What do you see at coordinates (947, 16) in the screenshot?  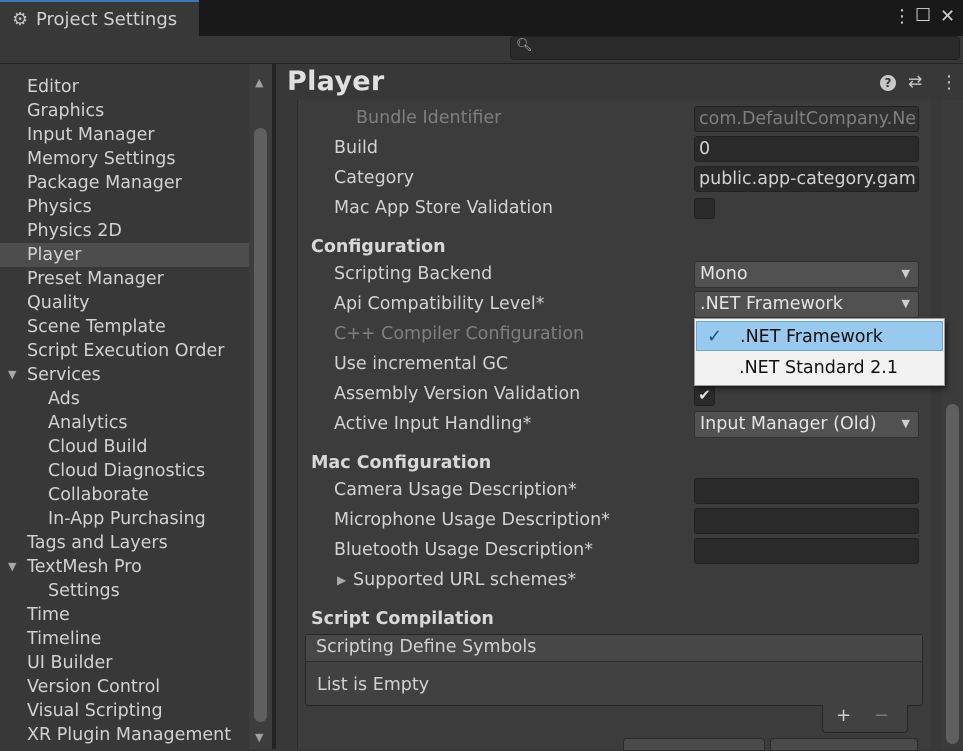 I see `close-icon: ✕` at bounding box center [947, 16].